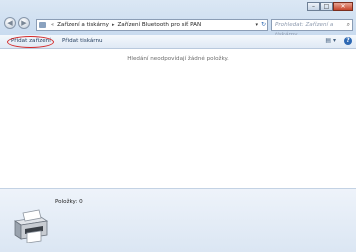 This screenshot has height=252, width=356. Describe the element at coordinates (30, 42) in the screenshot. I see `annotation-highlight-ellipse` at that location.